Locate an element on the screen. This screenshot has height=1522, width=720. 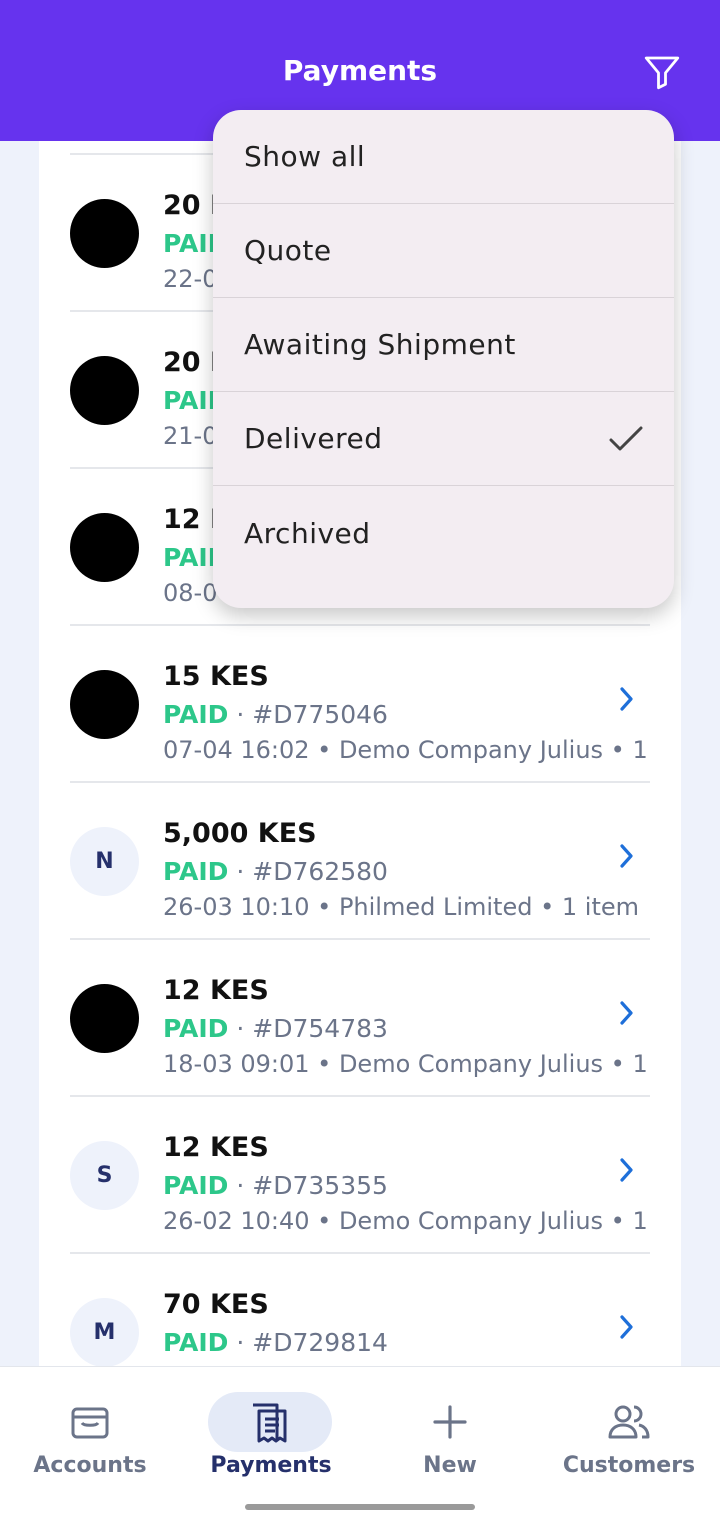
wallet-icon is located at coordinates (90, 1422).